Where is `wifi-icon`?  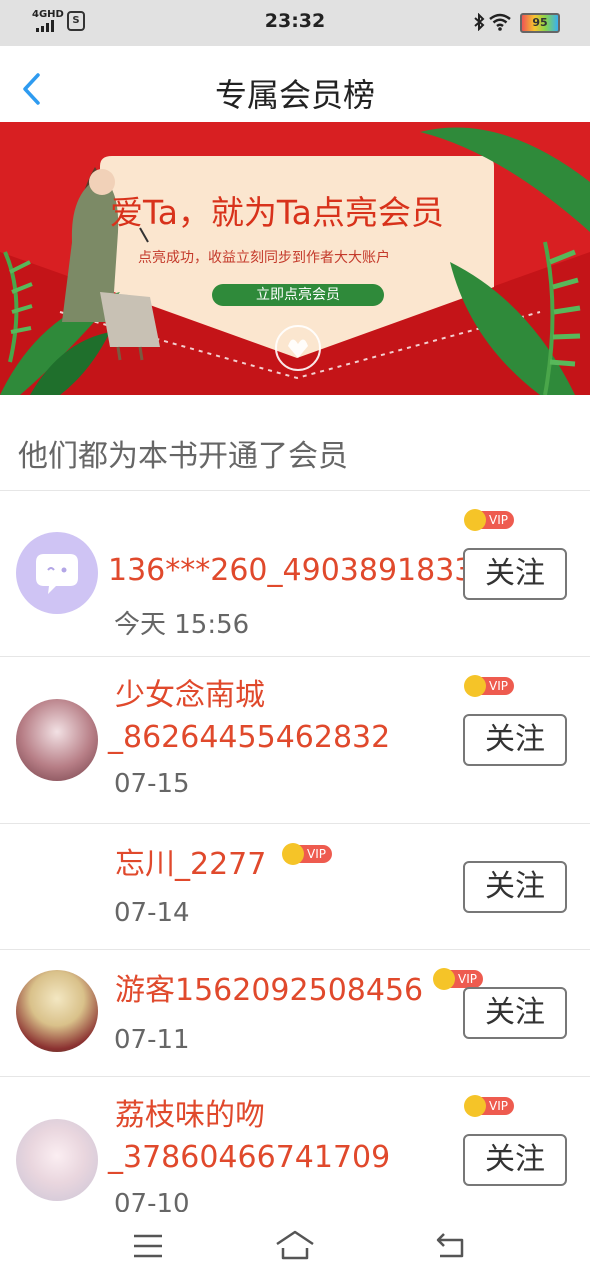
wifi-icon is located at coordinates (500, 22).